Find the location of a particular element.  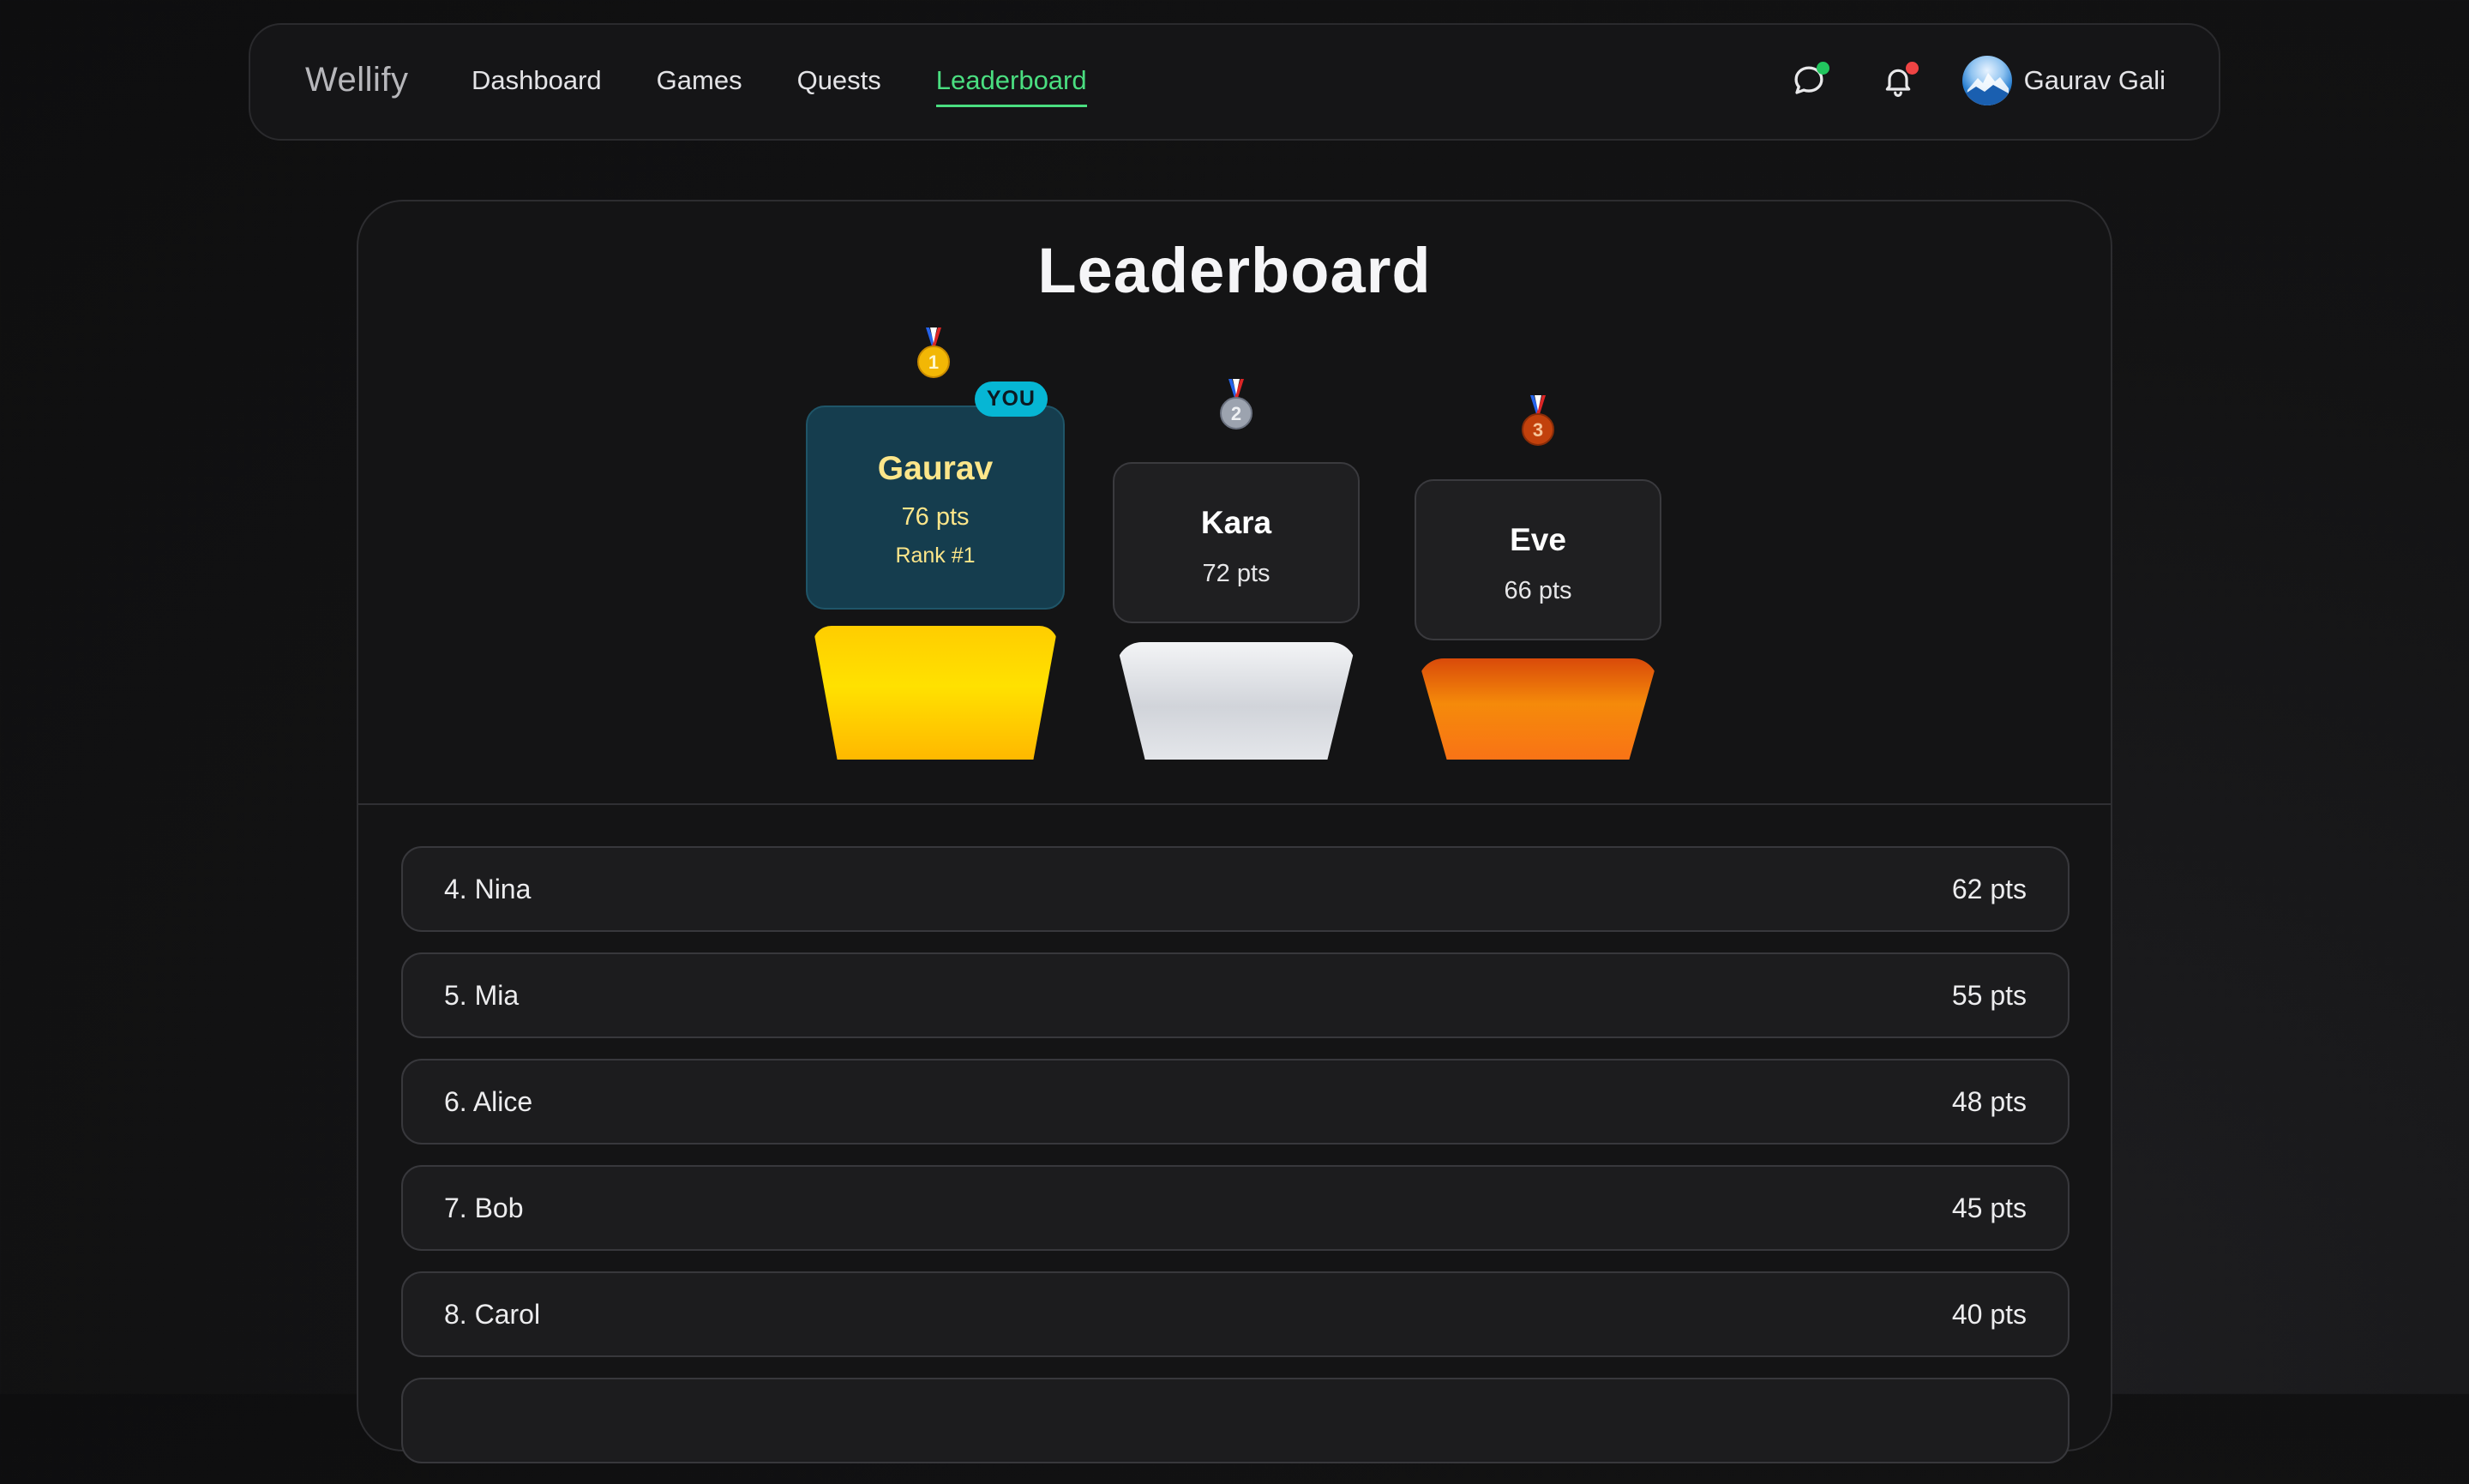

podium-points-second: 72 pts is located at coordinates (1236, 573).